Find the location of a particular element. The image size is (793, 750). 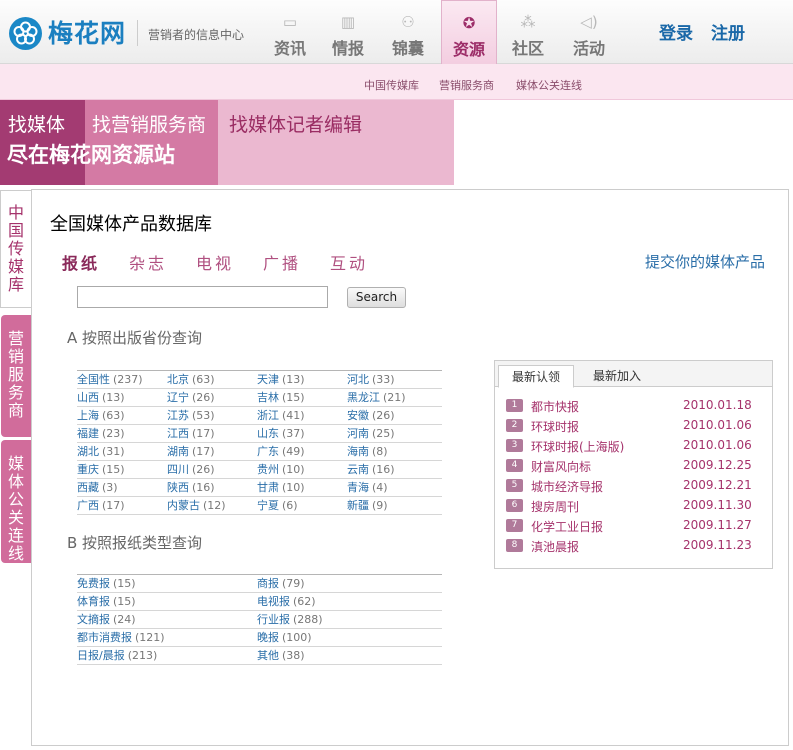

province-name: 贵州 is located at coordinates (268, 469).